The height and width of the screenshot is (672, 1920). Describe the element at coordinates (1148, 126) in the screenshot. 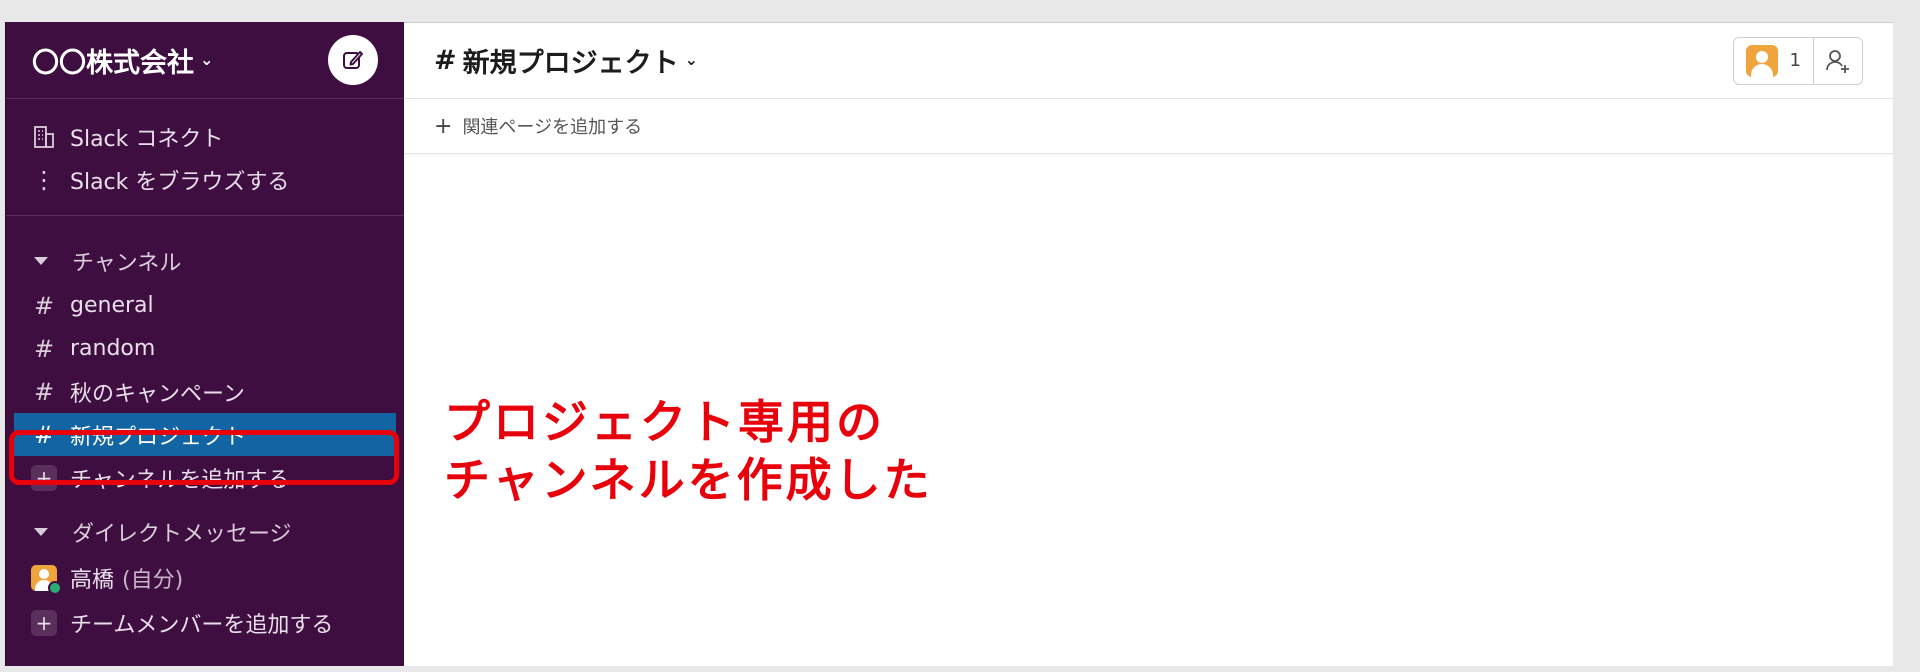

I see `add-bookmark-button: + 関連ページを追加する` at that location.